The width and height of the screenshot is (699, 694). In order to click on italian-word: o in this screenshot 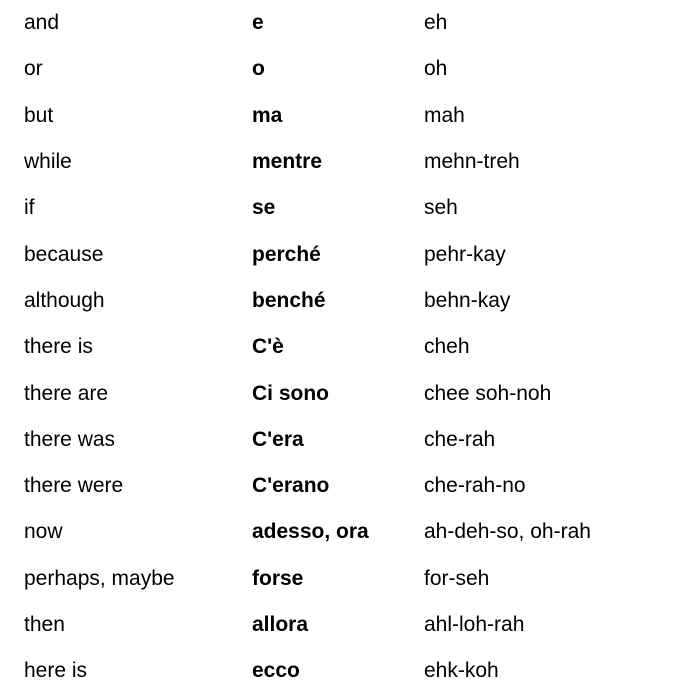, I will do `click(258, 69)`.